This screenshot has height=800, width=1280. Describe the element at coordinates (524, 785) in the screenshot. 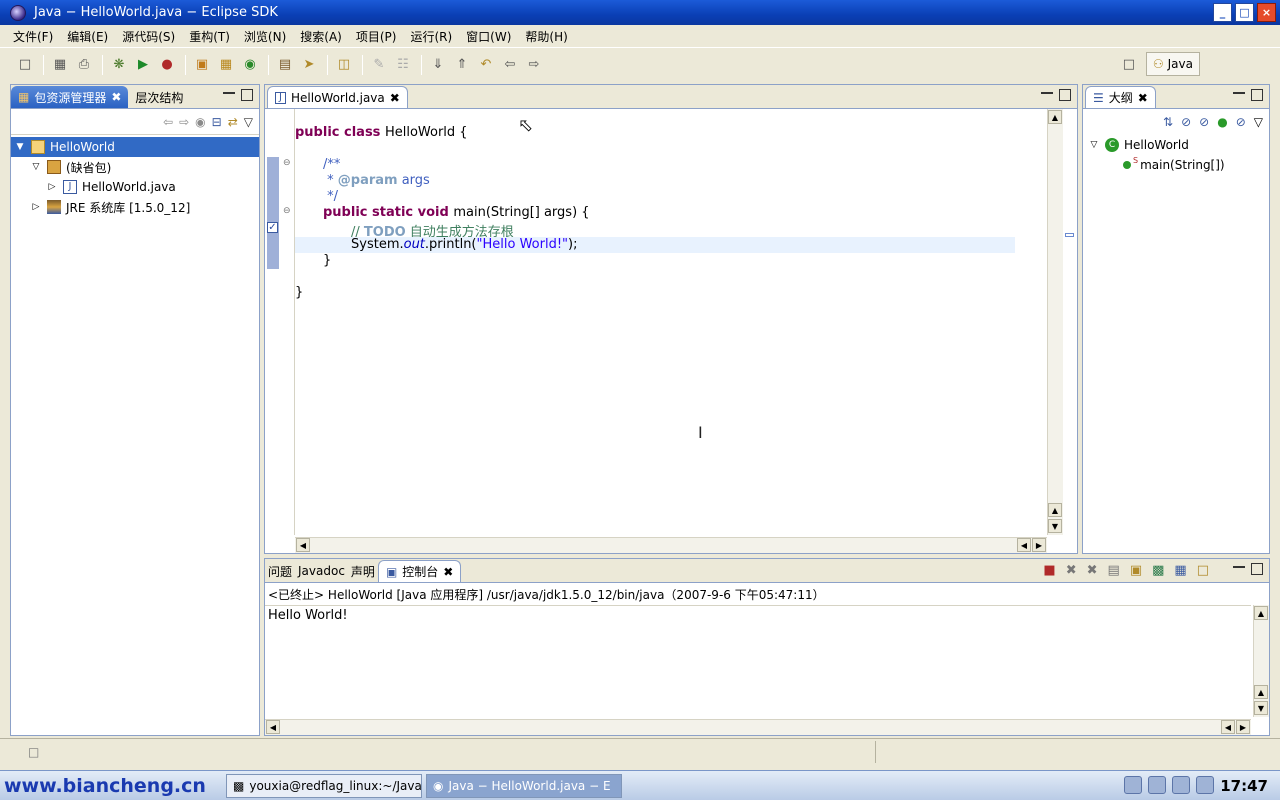

I see `task-eclipse: ◉ Java − HelloWorld.java − E` at that location.